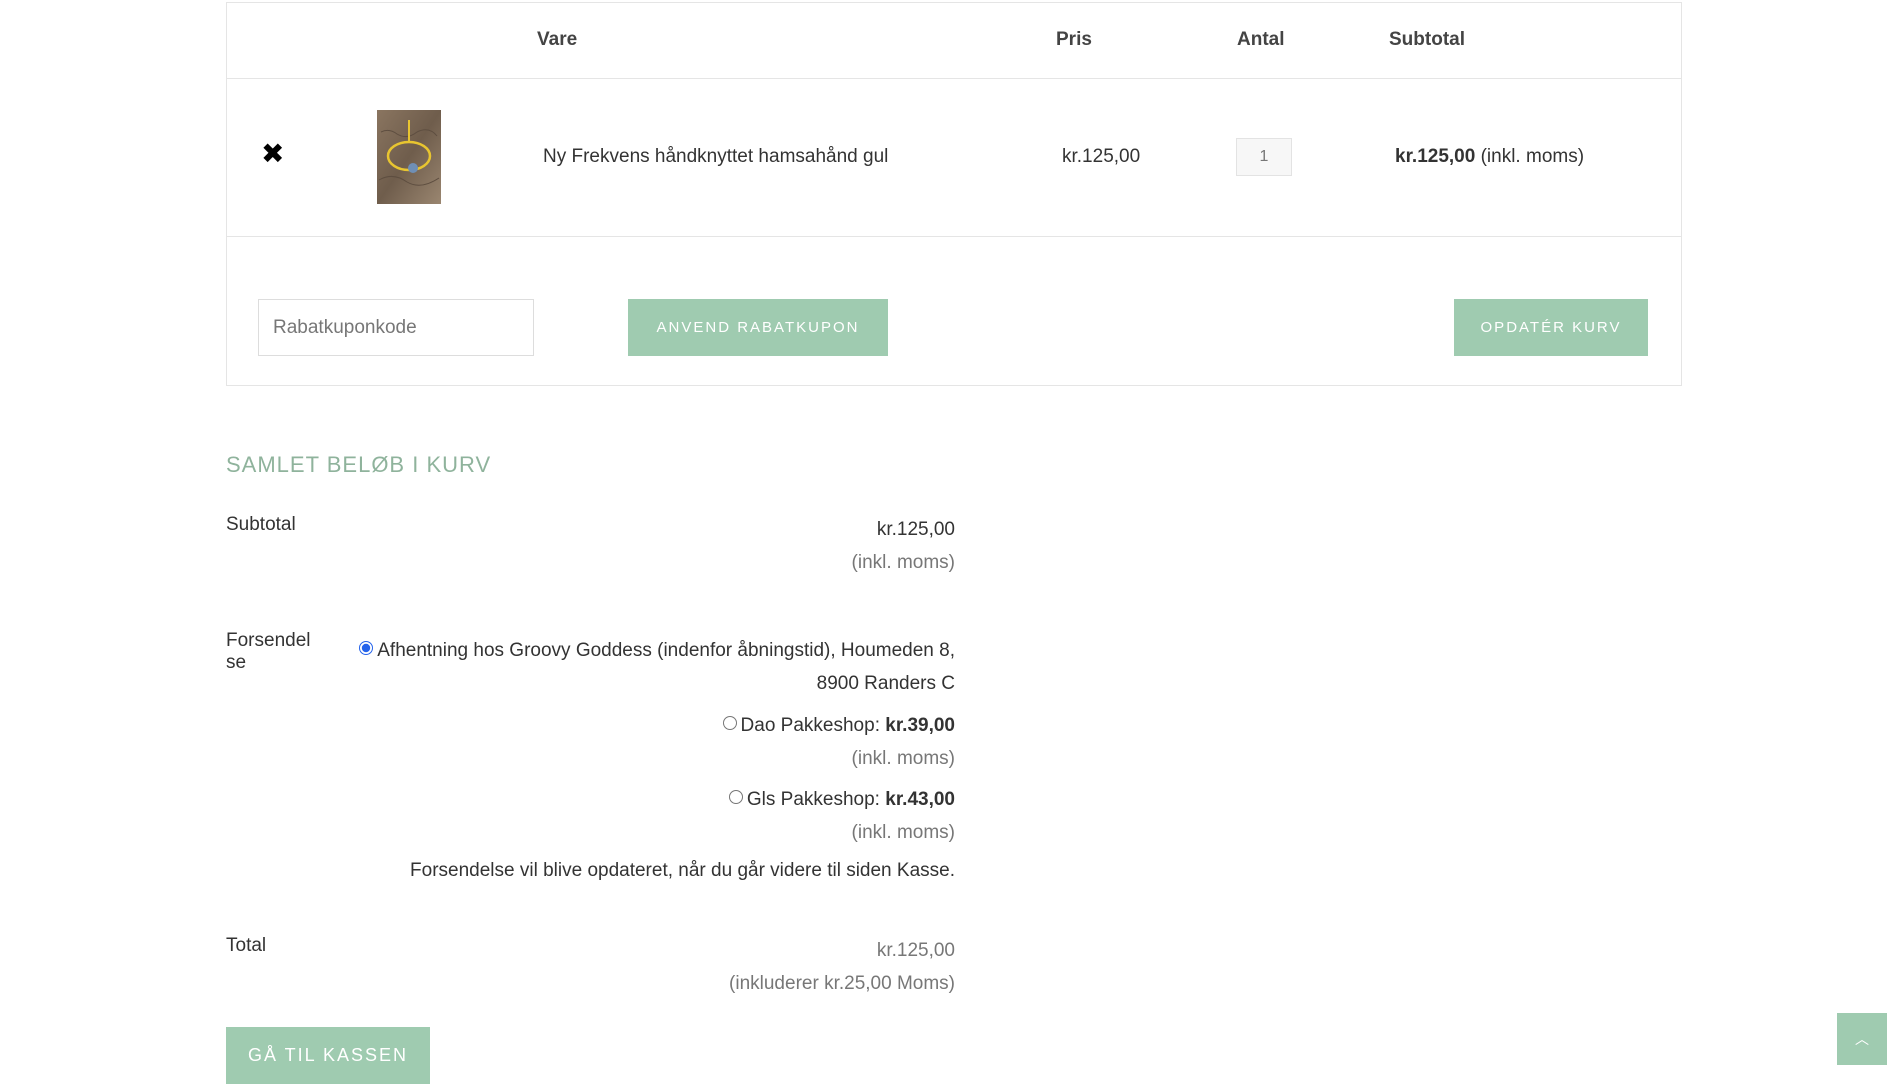 The width and height of the screenshot is (1899, 1084). What do you see at coordinates (920, 725) in the screenshot?
I see `dao-price: kr.39,00` at bounding box center [920, 725].